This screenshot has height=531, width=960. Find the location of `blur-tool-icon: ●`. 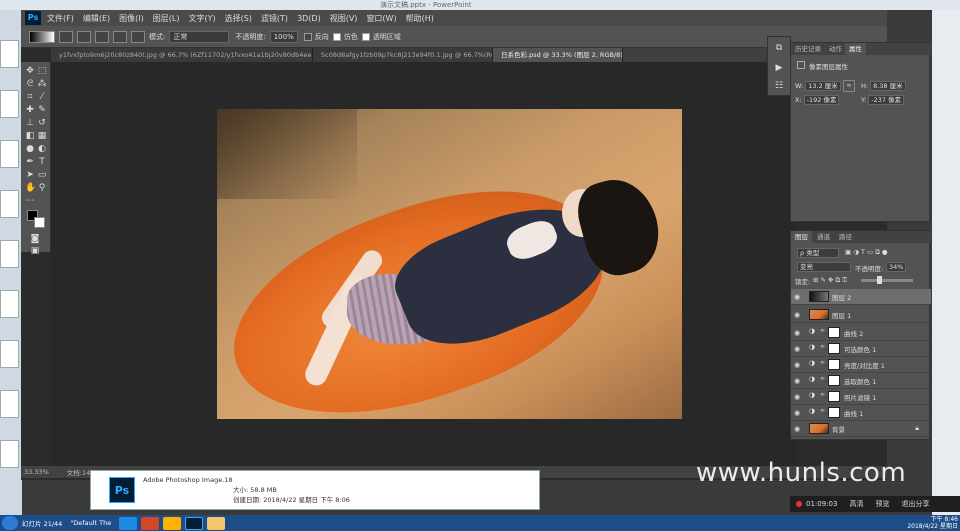

blur-tool-icon: ● is located at coordinates (30, 149).